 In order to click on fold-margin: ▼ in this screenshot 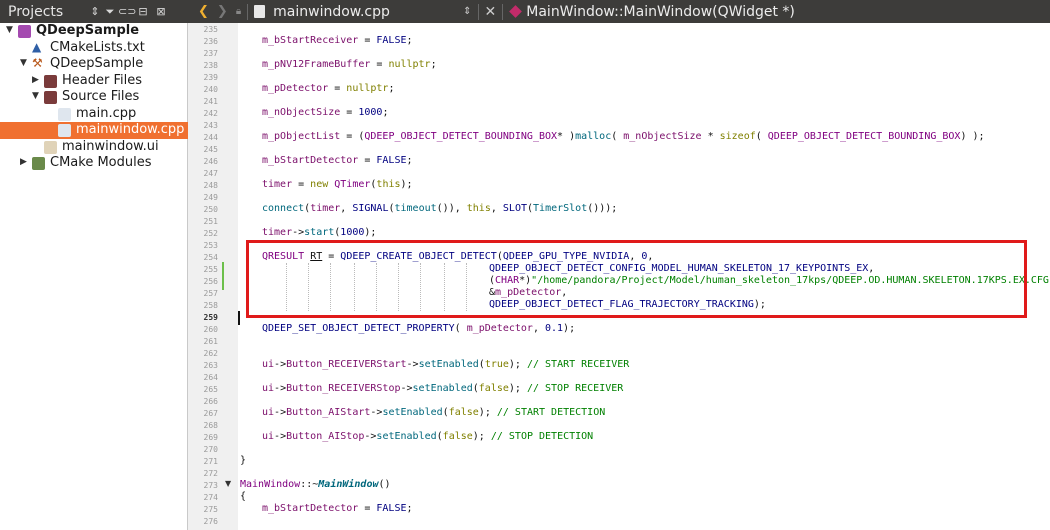, I will do `click(222, 276)`.